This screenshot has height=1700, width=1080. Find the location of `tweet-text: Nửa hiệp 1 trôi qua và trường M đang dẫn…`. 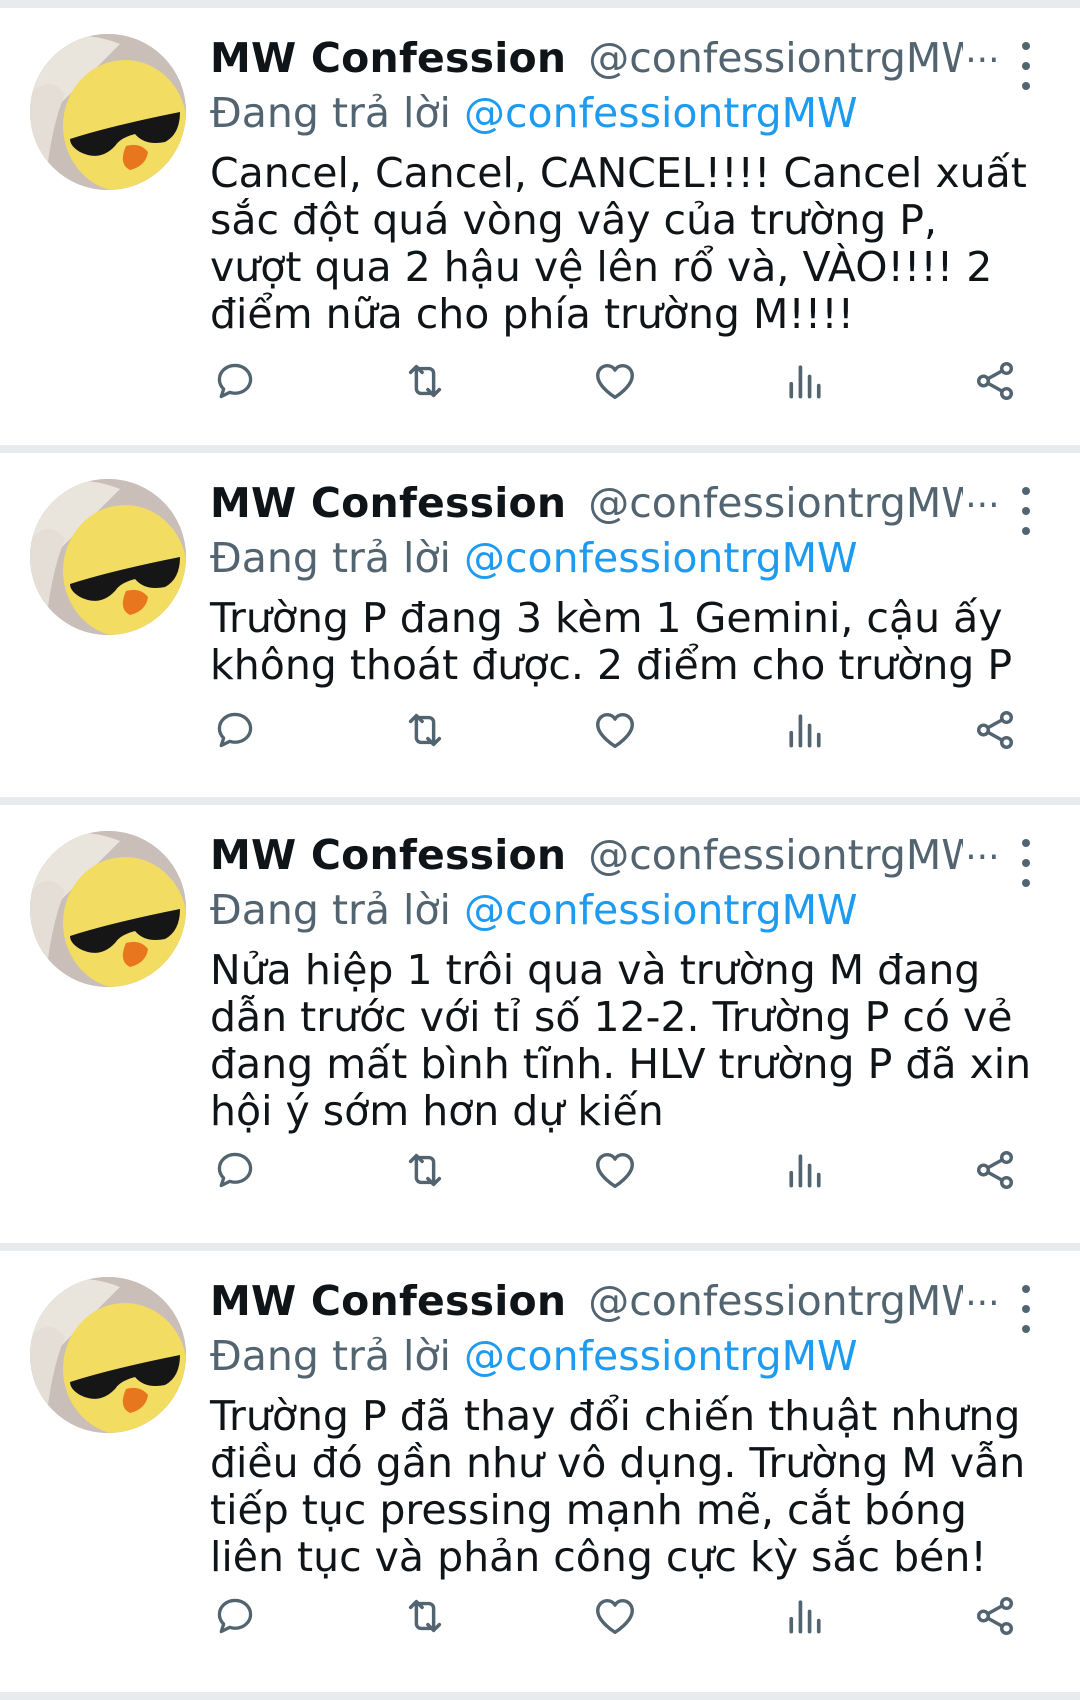

tweet-text: Nửa hiệp 1 trôi qua và trường M đang dẫn… is located at coordinates (621, 1040).